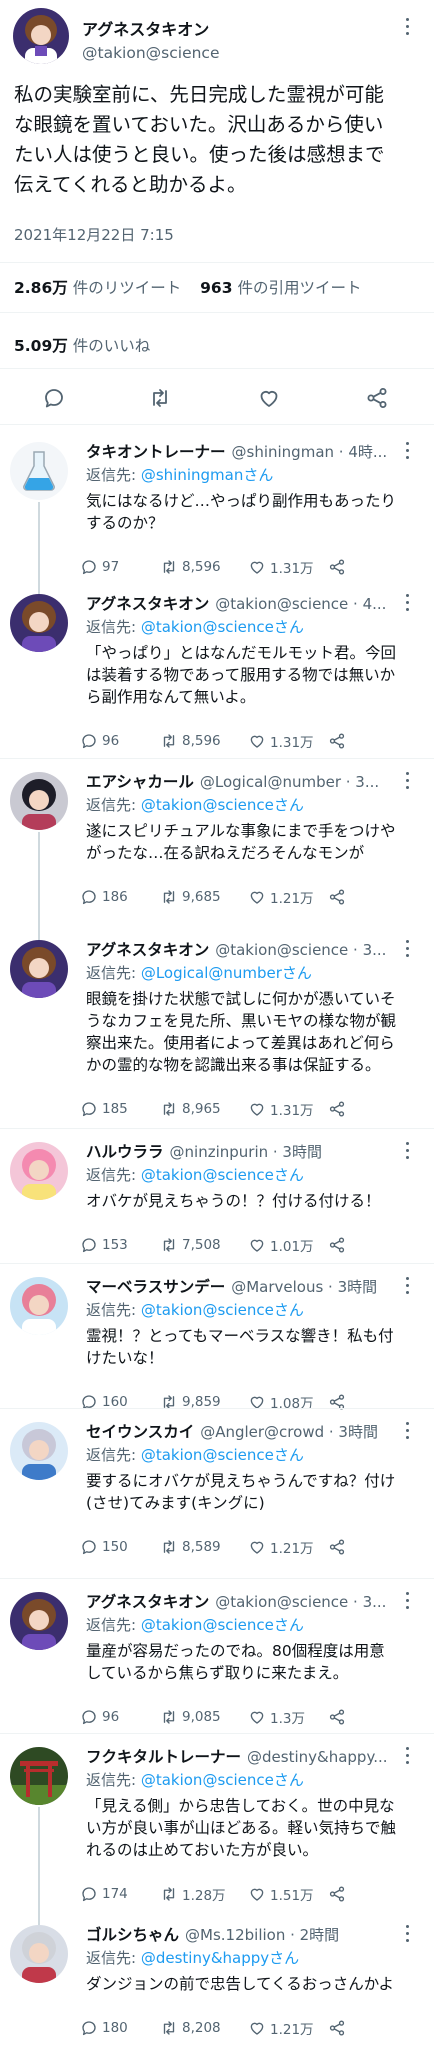 This screenshot has width=434, height=2048. What do you see at coordinates (190, 1245) in the screenshot?
I see `retweet-action: 7,508` at bounding box center [190, 1245].